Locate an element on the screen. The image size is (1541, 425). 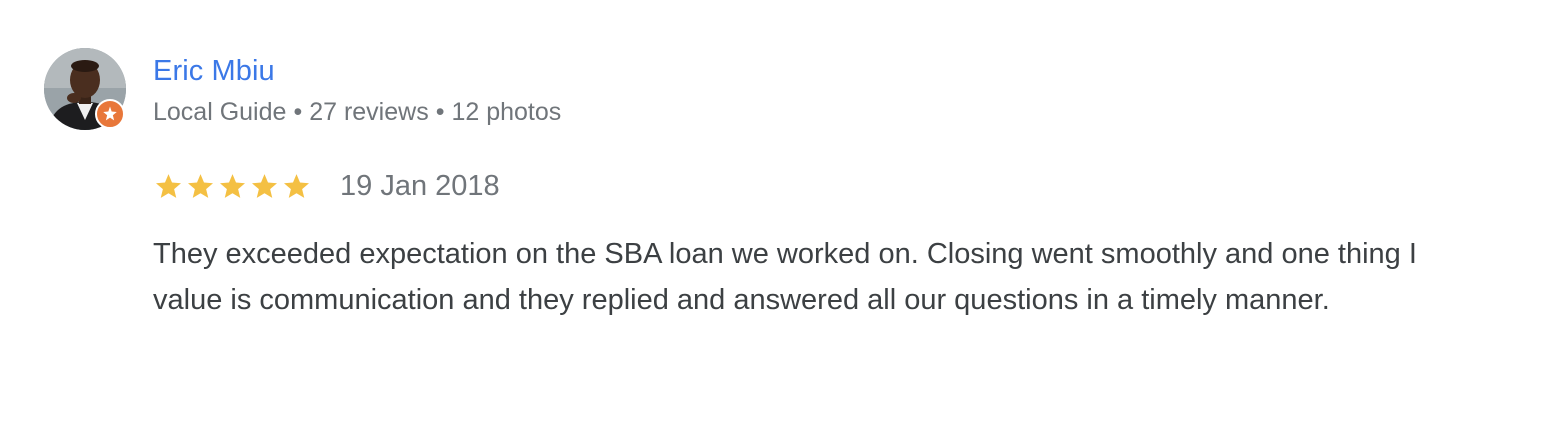
avatar is located at coordinates (86, 90).